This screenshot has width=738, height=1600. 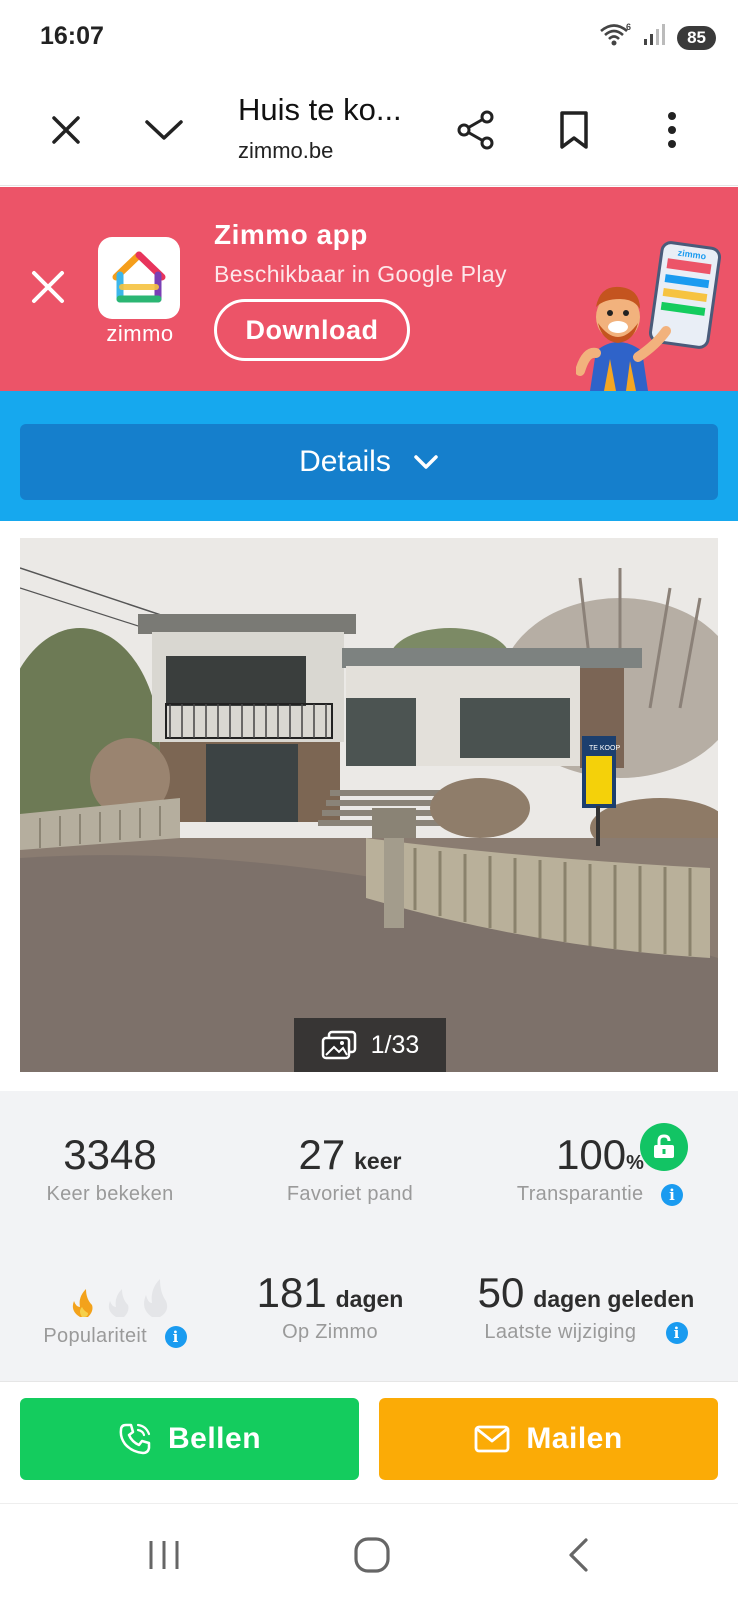 What do you see at coordinates (110, 1194) in the screenshot?
I see `views-label: Keer bekeken` at bounding box center [110, 1194].